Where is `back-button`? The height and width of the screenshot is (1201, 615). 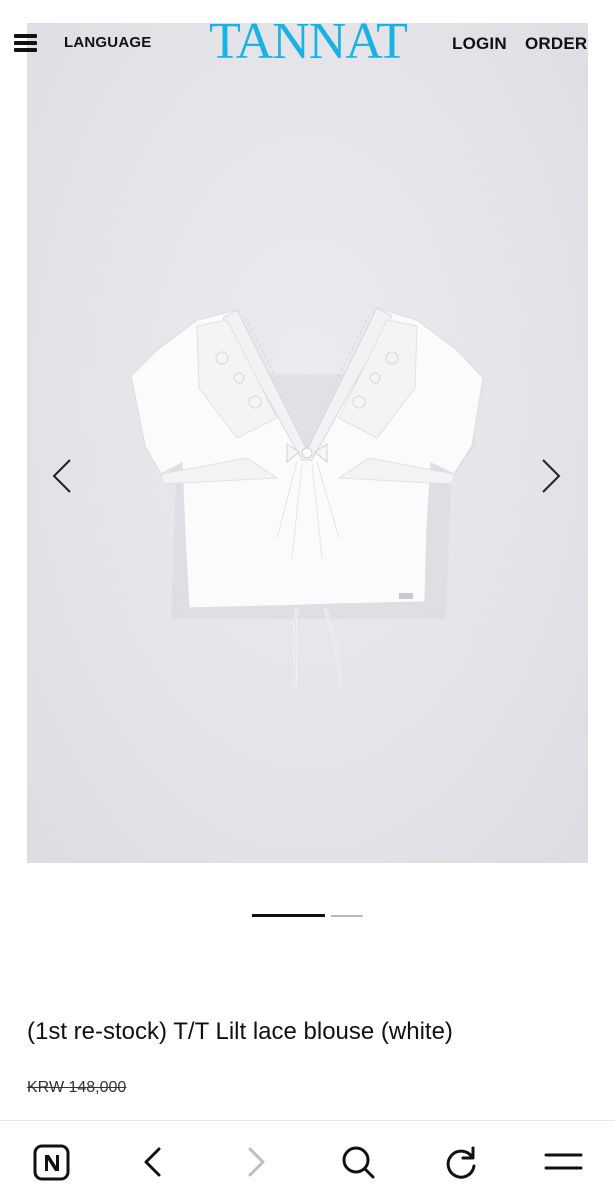 back-button is located at coordinates (152, 1163).